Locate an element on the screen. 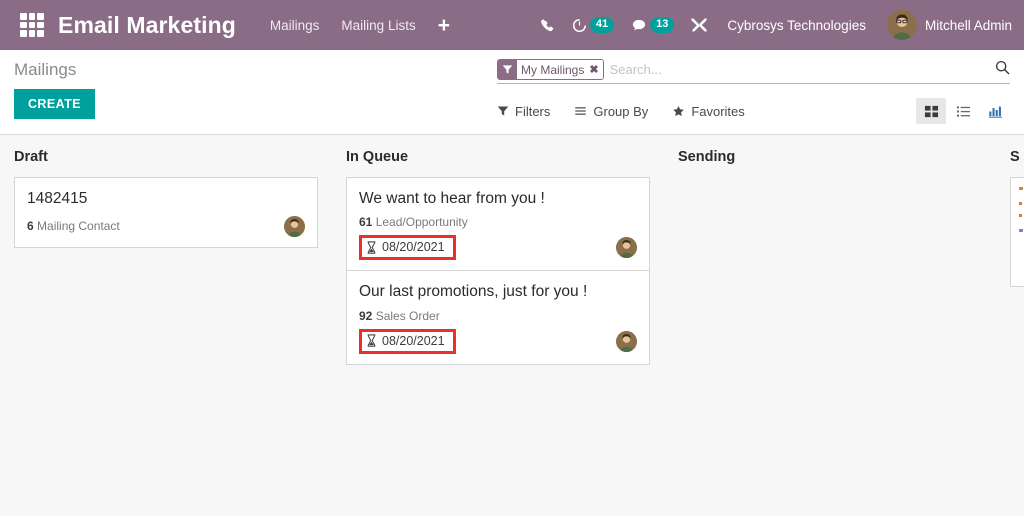  star-icon is located at coordinates (679, 110).